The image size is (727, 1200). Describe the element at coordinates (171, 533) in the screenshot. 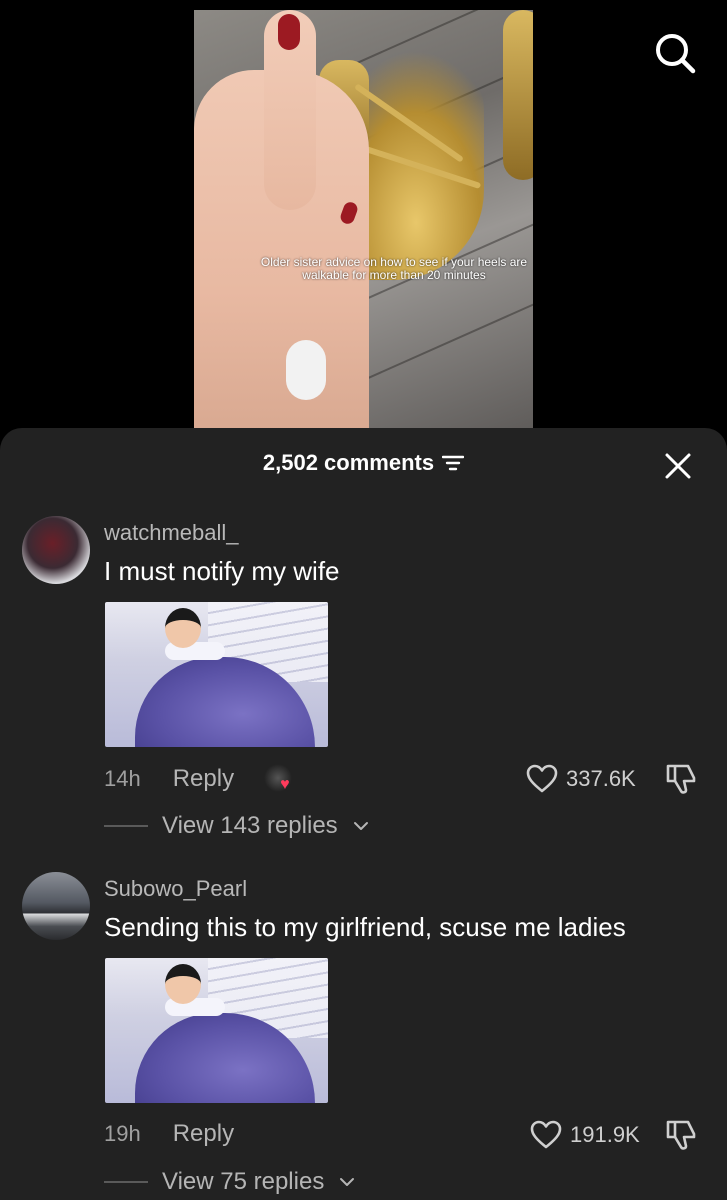

I see `comment-username: watchmeball_` at that location.